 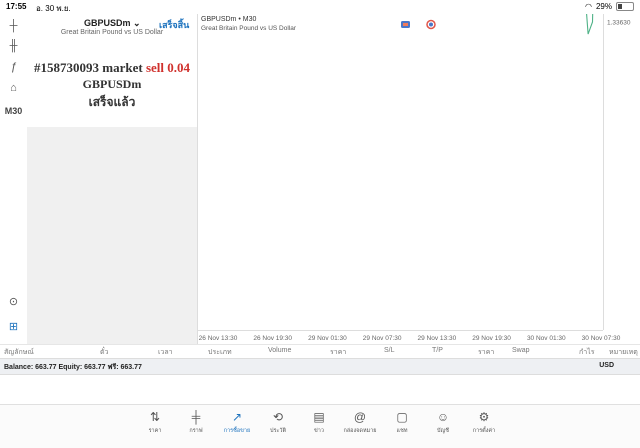 I want to click on x-tick-label: 30 Nov 01:30, so click(x=546, y=338).